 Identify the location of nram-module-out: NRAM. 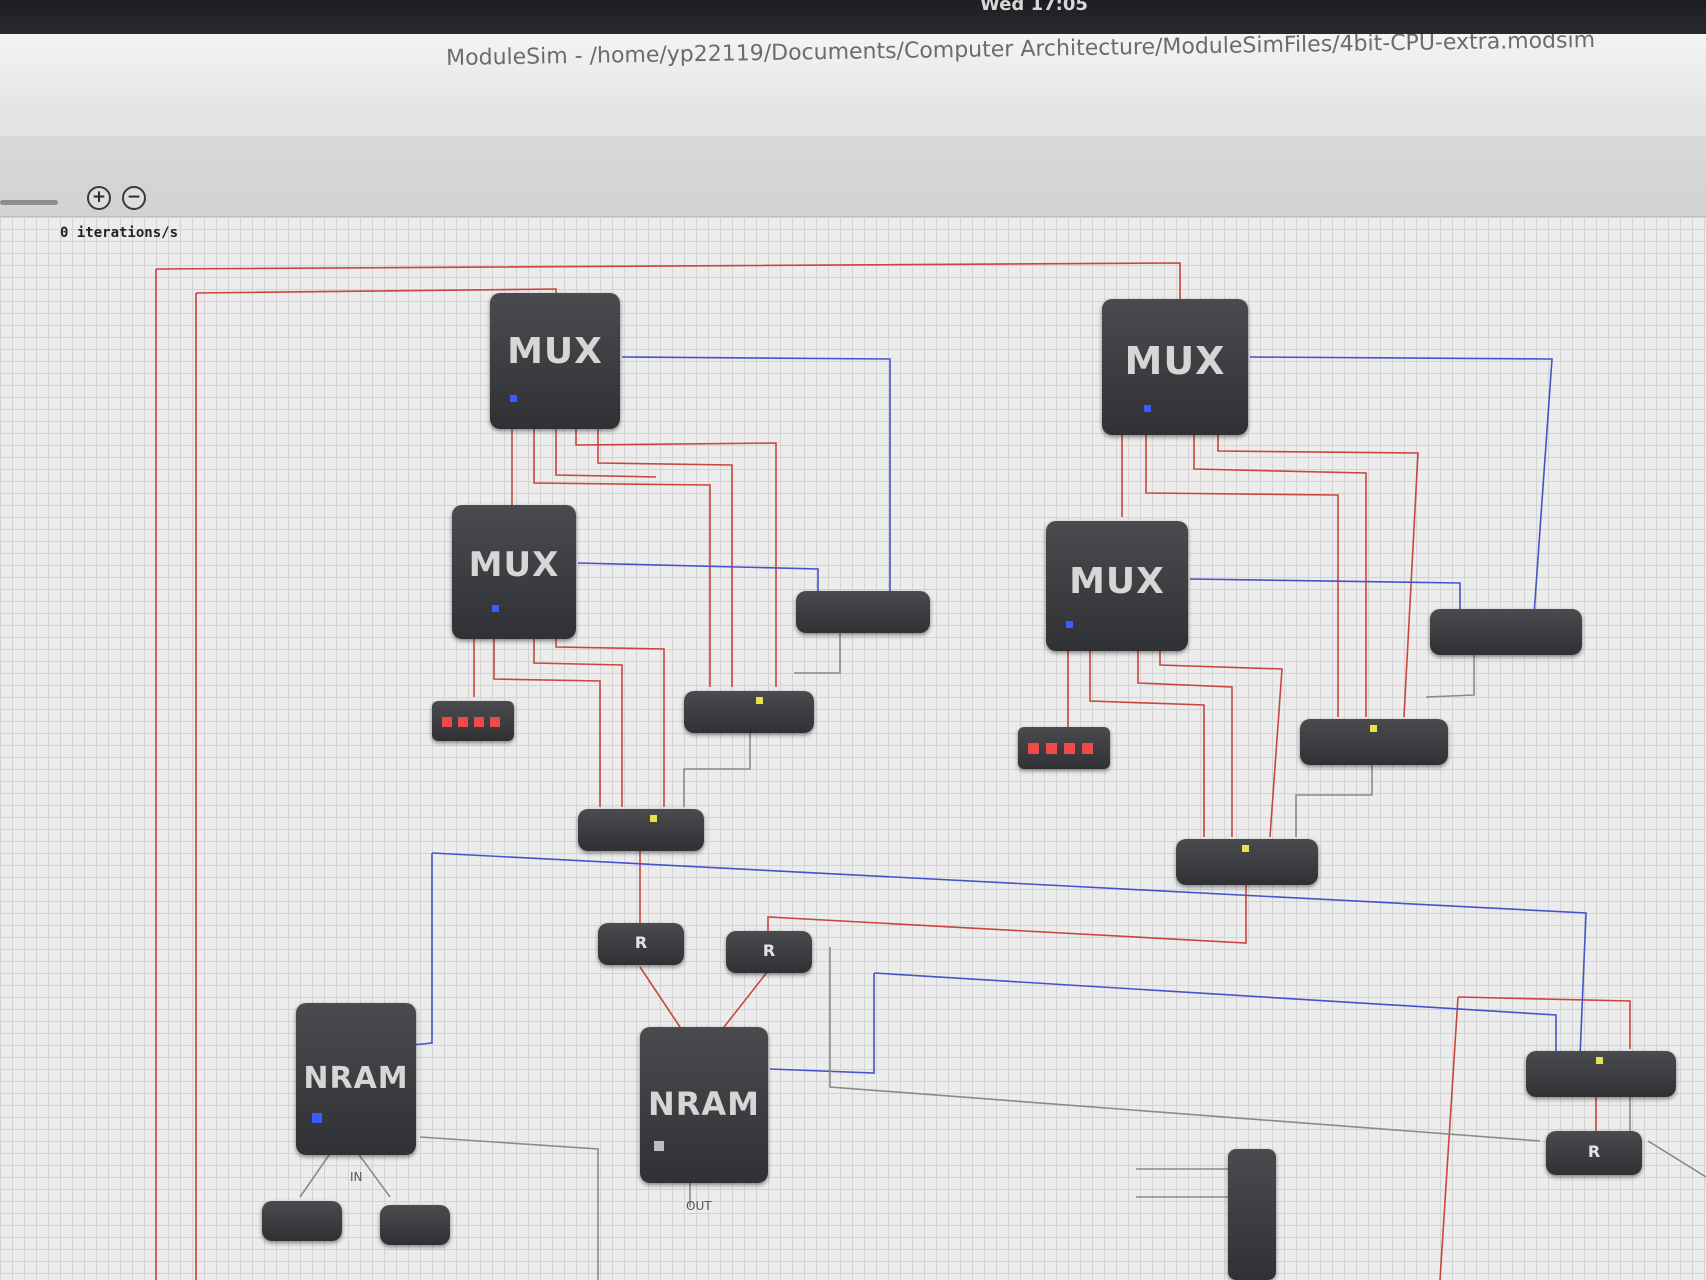
(704, 1105).